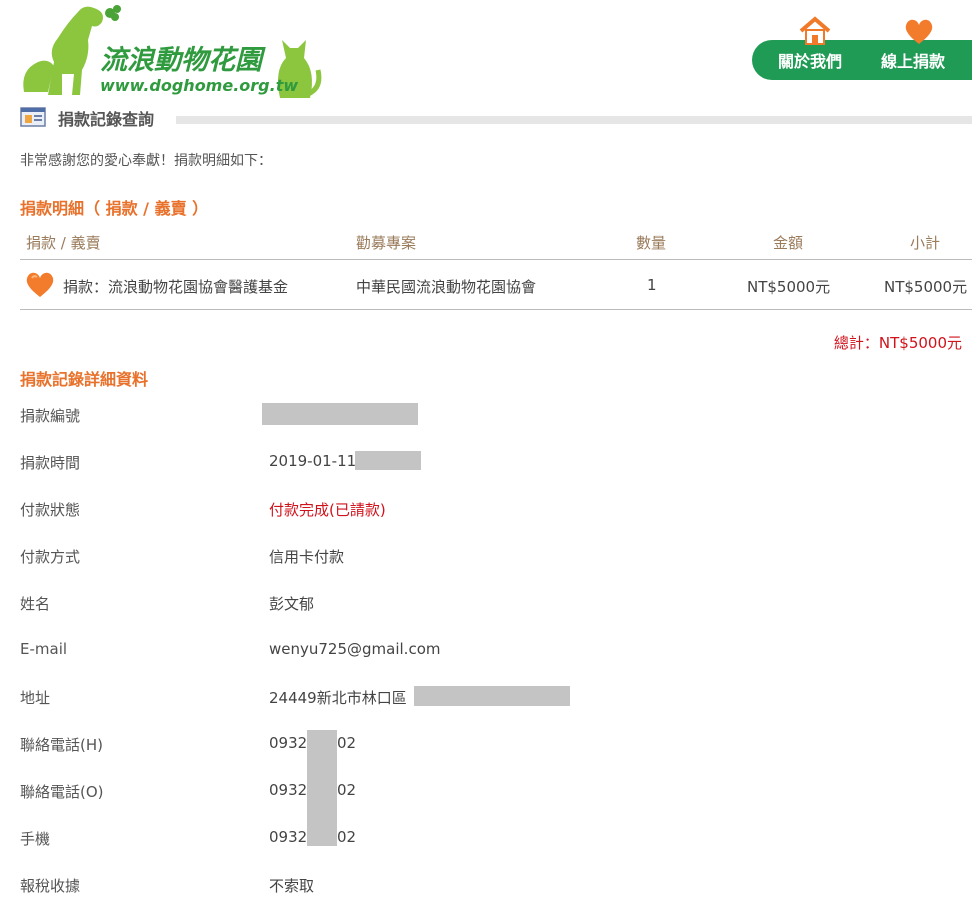 Image resolution: width=972 pixels, height=902 pixels. I want to click on field-value-payment-status: 付款完成(已請款), so click(327, 510).